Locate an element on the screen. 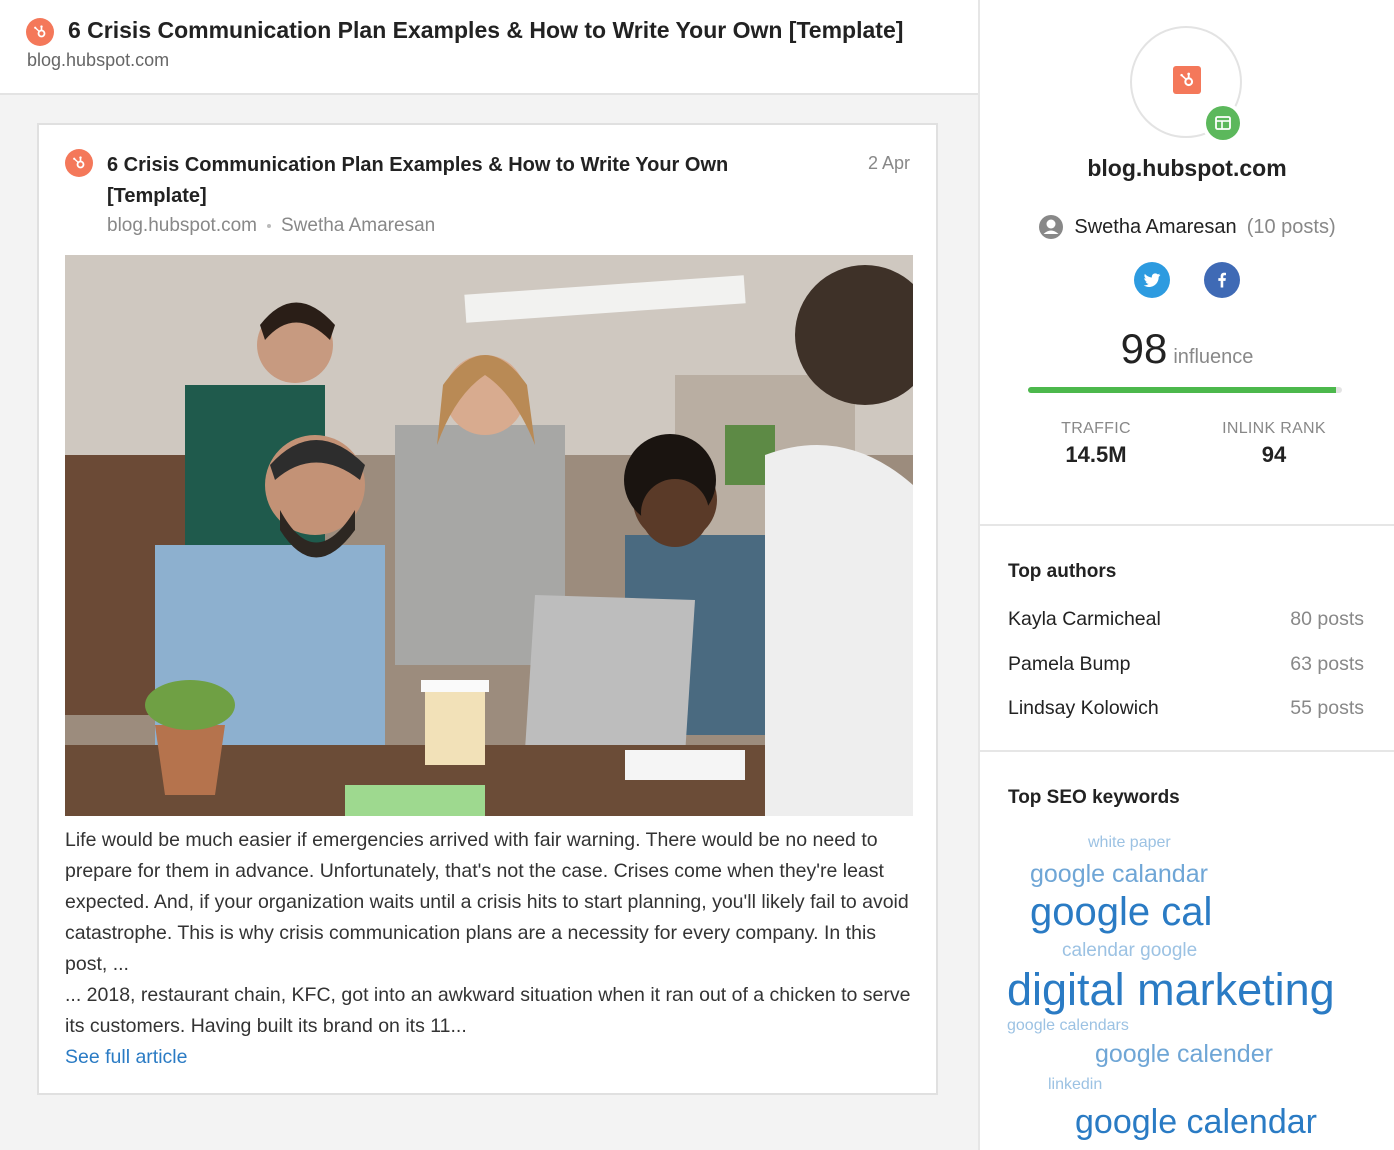 The image size is (1394, 1150). traffic-label: TRAFFIC is located at coordinates (1096, 428).